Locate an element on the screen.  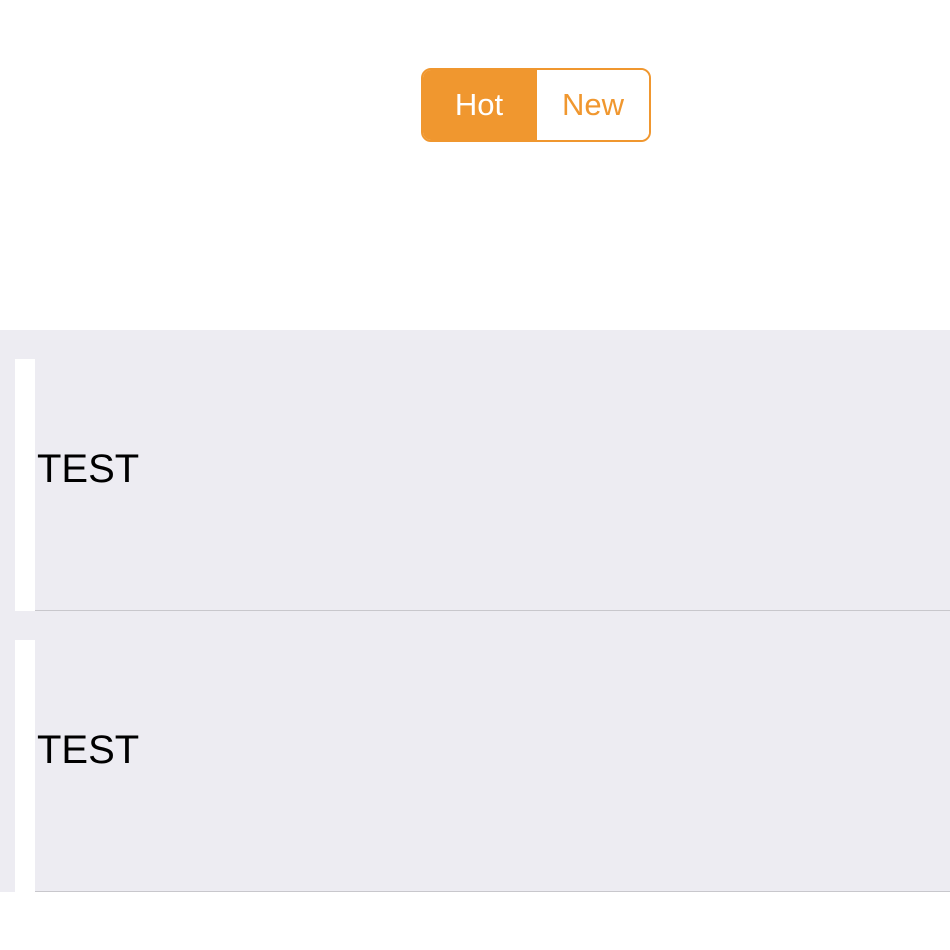
segment-hot: Hot is located at coordinates (479, 105).